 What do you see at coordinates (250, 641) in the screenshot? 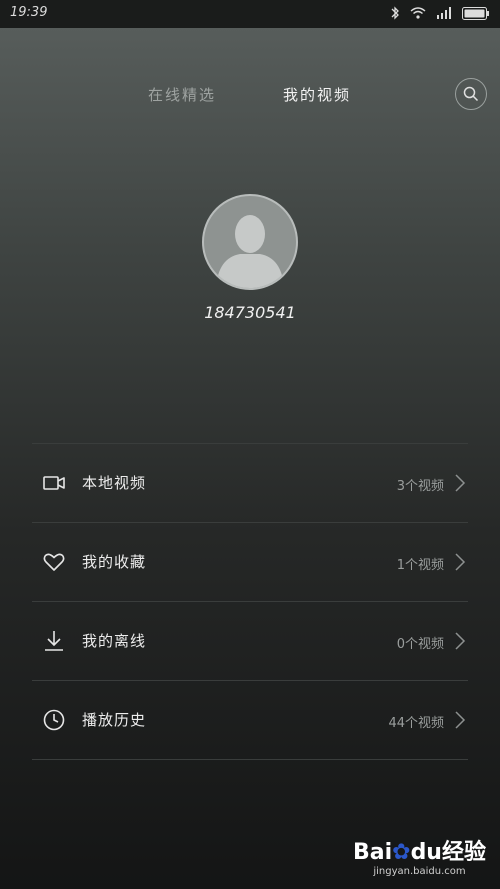
I see `menu-item-offline: 我的离线 0个视频` at bounding box center [250, 641].